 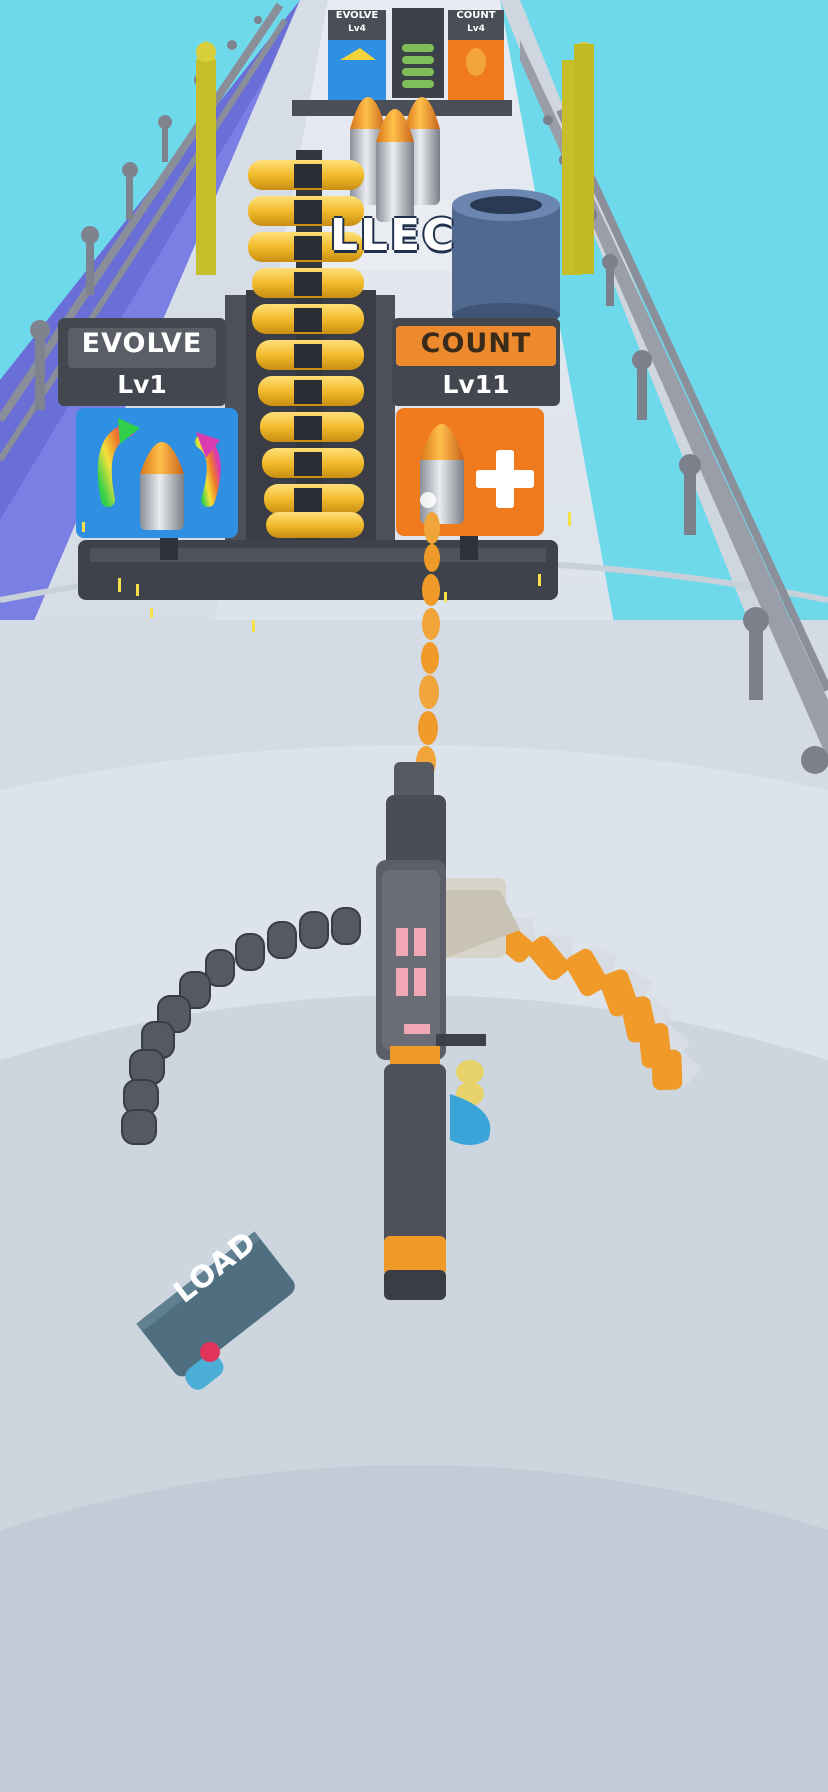 What do you see at coordinates (476, 384) in the screenshot?
I see `count-gate-level: Lv11` at bounding box center [476, 384].